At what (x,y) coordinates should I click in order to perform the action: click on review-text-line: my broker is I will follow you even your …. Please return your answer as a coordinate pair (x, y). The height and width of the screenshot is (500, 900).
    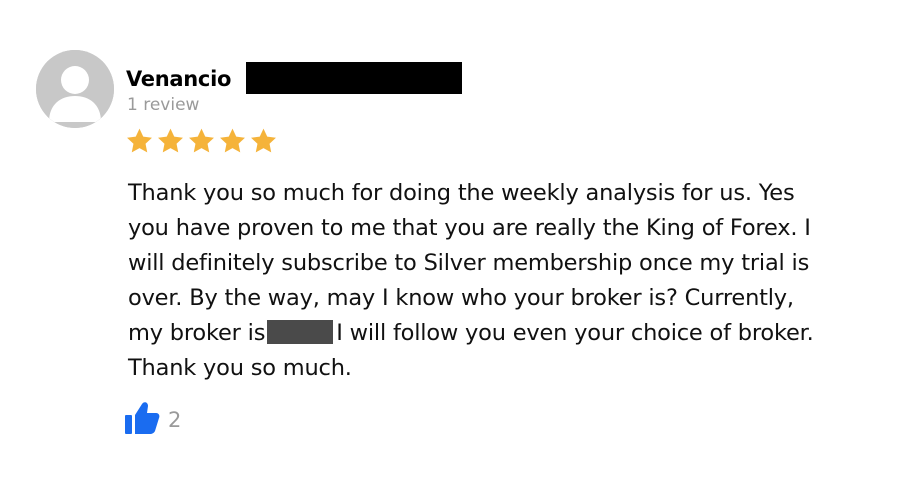
    Looking at the image, I should click on (508, 333).